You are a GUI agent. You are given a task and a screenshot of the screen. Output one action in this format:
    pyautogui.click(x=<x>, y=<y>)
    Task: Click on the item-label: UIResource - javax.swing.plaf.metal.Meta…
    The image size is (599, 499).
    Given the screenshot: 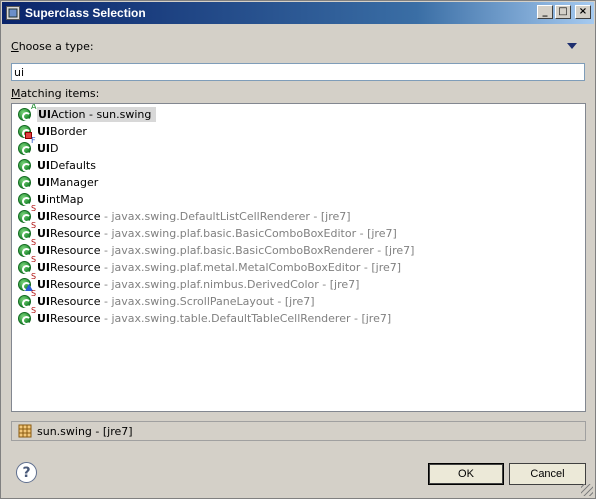 What is the action you would take?
    pyautogui.click(x=219, y=267)
    